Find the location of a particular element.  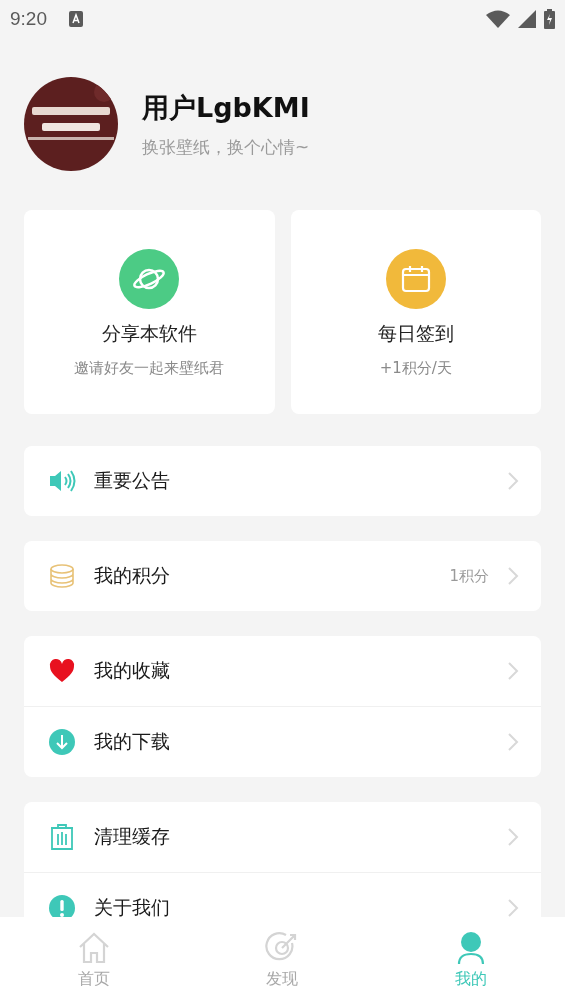

feature-title: 分享本软件 is located at coordinates (149, 333).